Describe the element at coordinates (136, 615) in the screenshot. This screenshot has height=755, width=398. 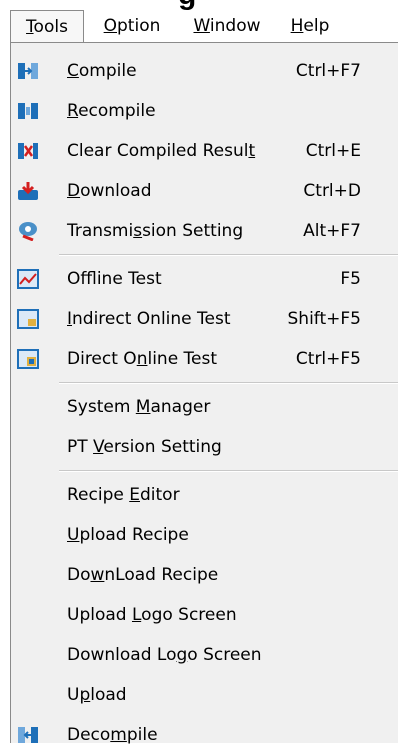
I see `accel-key: L` at that location.